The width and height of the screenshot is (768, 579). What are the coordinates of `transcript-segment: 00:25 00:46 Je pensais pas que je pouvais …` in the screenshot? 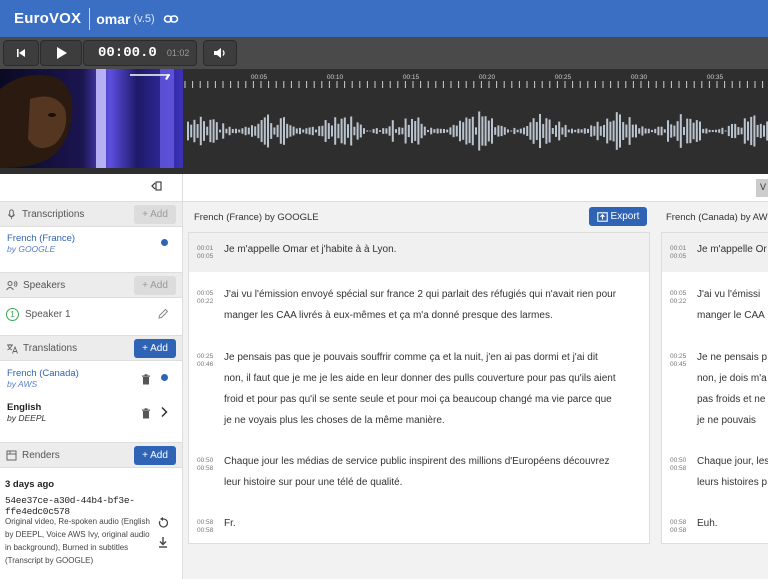 It's located at (419, 390).